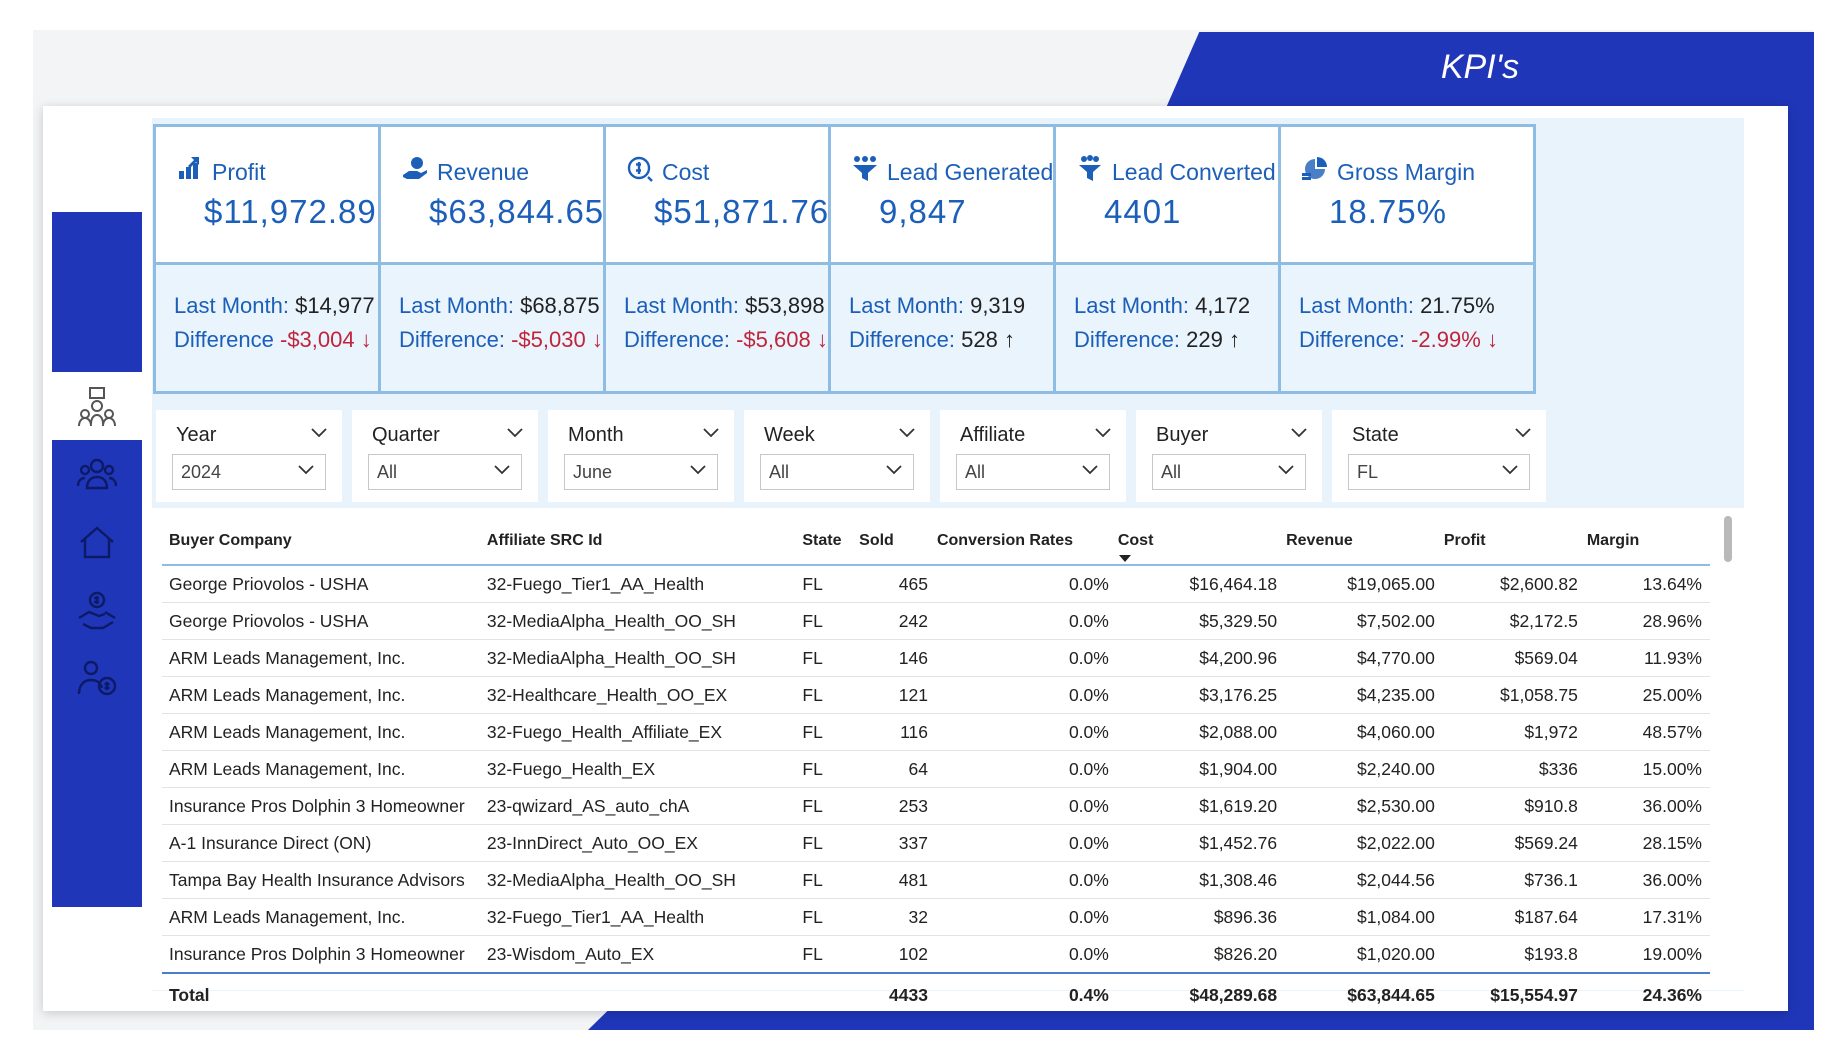 This screenshot has height=1057, width=1832. Describe the element at coordinates (224, 339) in the screenshot. I see `difference-label: Difference` at that location.